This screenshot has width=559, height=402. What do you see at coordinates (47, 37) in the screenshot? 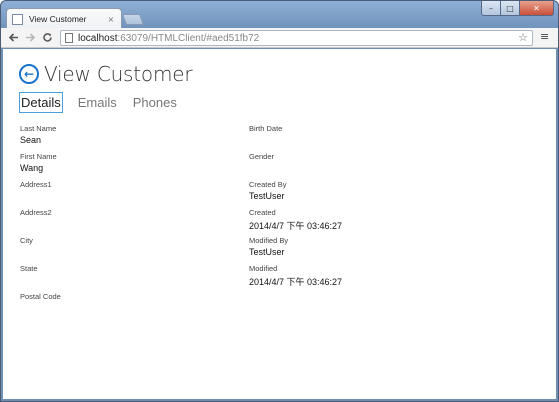
I see `reload-icon` at bounding box center [47, 37].